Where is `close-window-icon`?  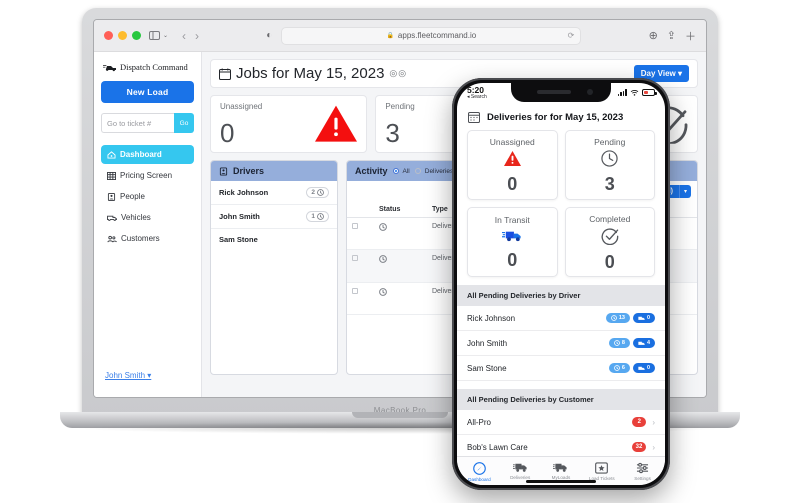 close-window-icon is located at coordinates (108, 35).